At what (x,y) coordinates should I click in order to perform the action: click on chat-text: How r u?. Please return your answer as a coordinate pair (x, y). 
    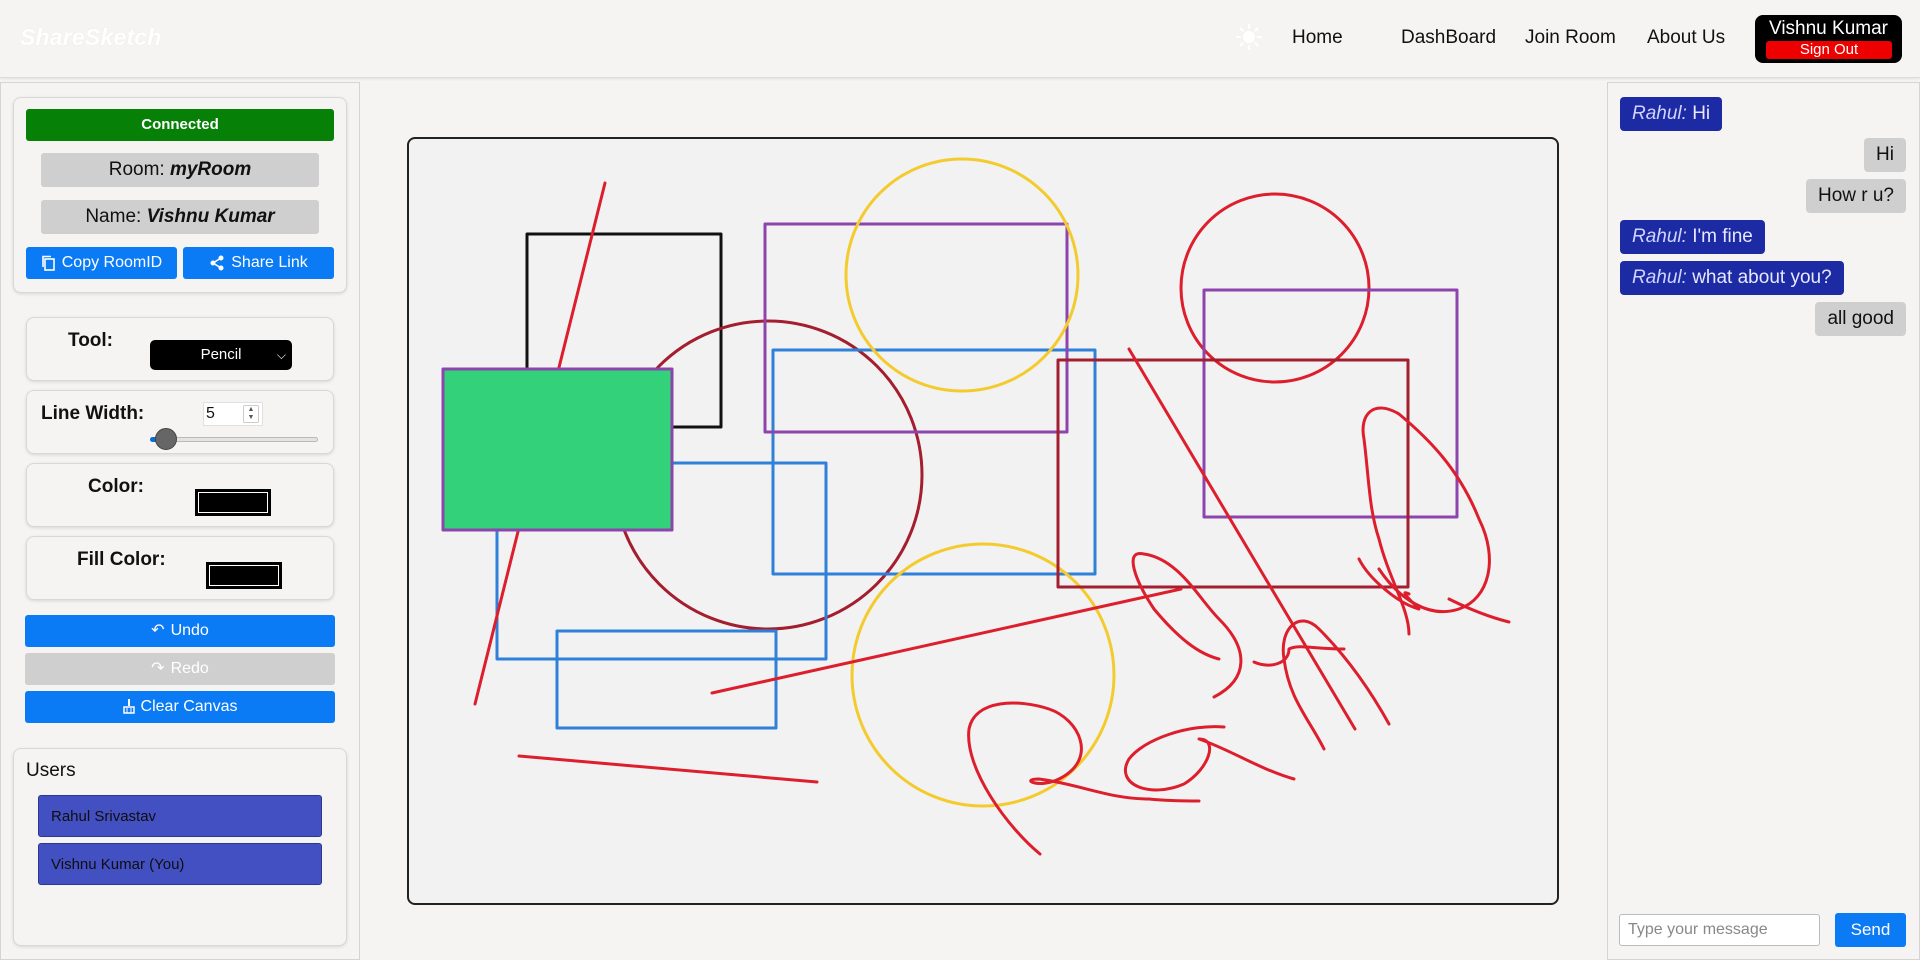
    Looking at the image, I should click on (1855, 195).